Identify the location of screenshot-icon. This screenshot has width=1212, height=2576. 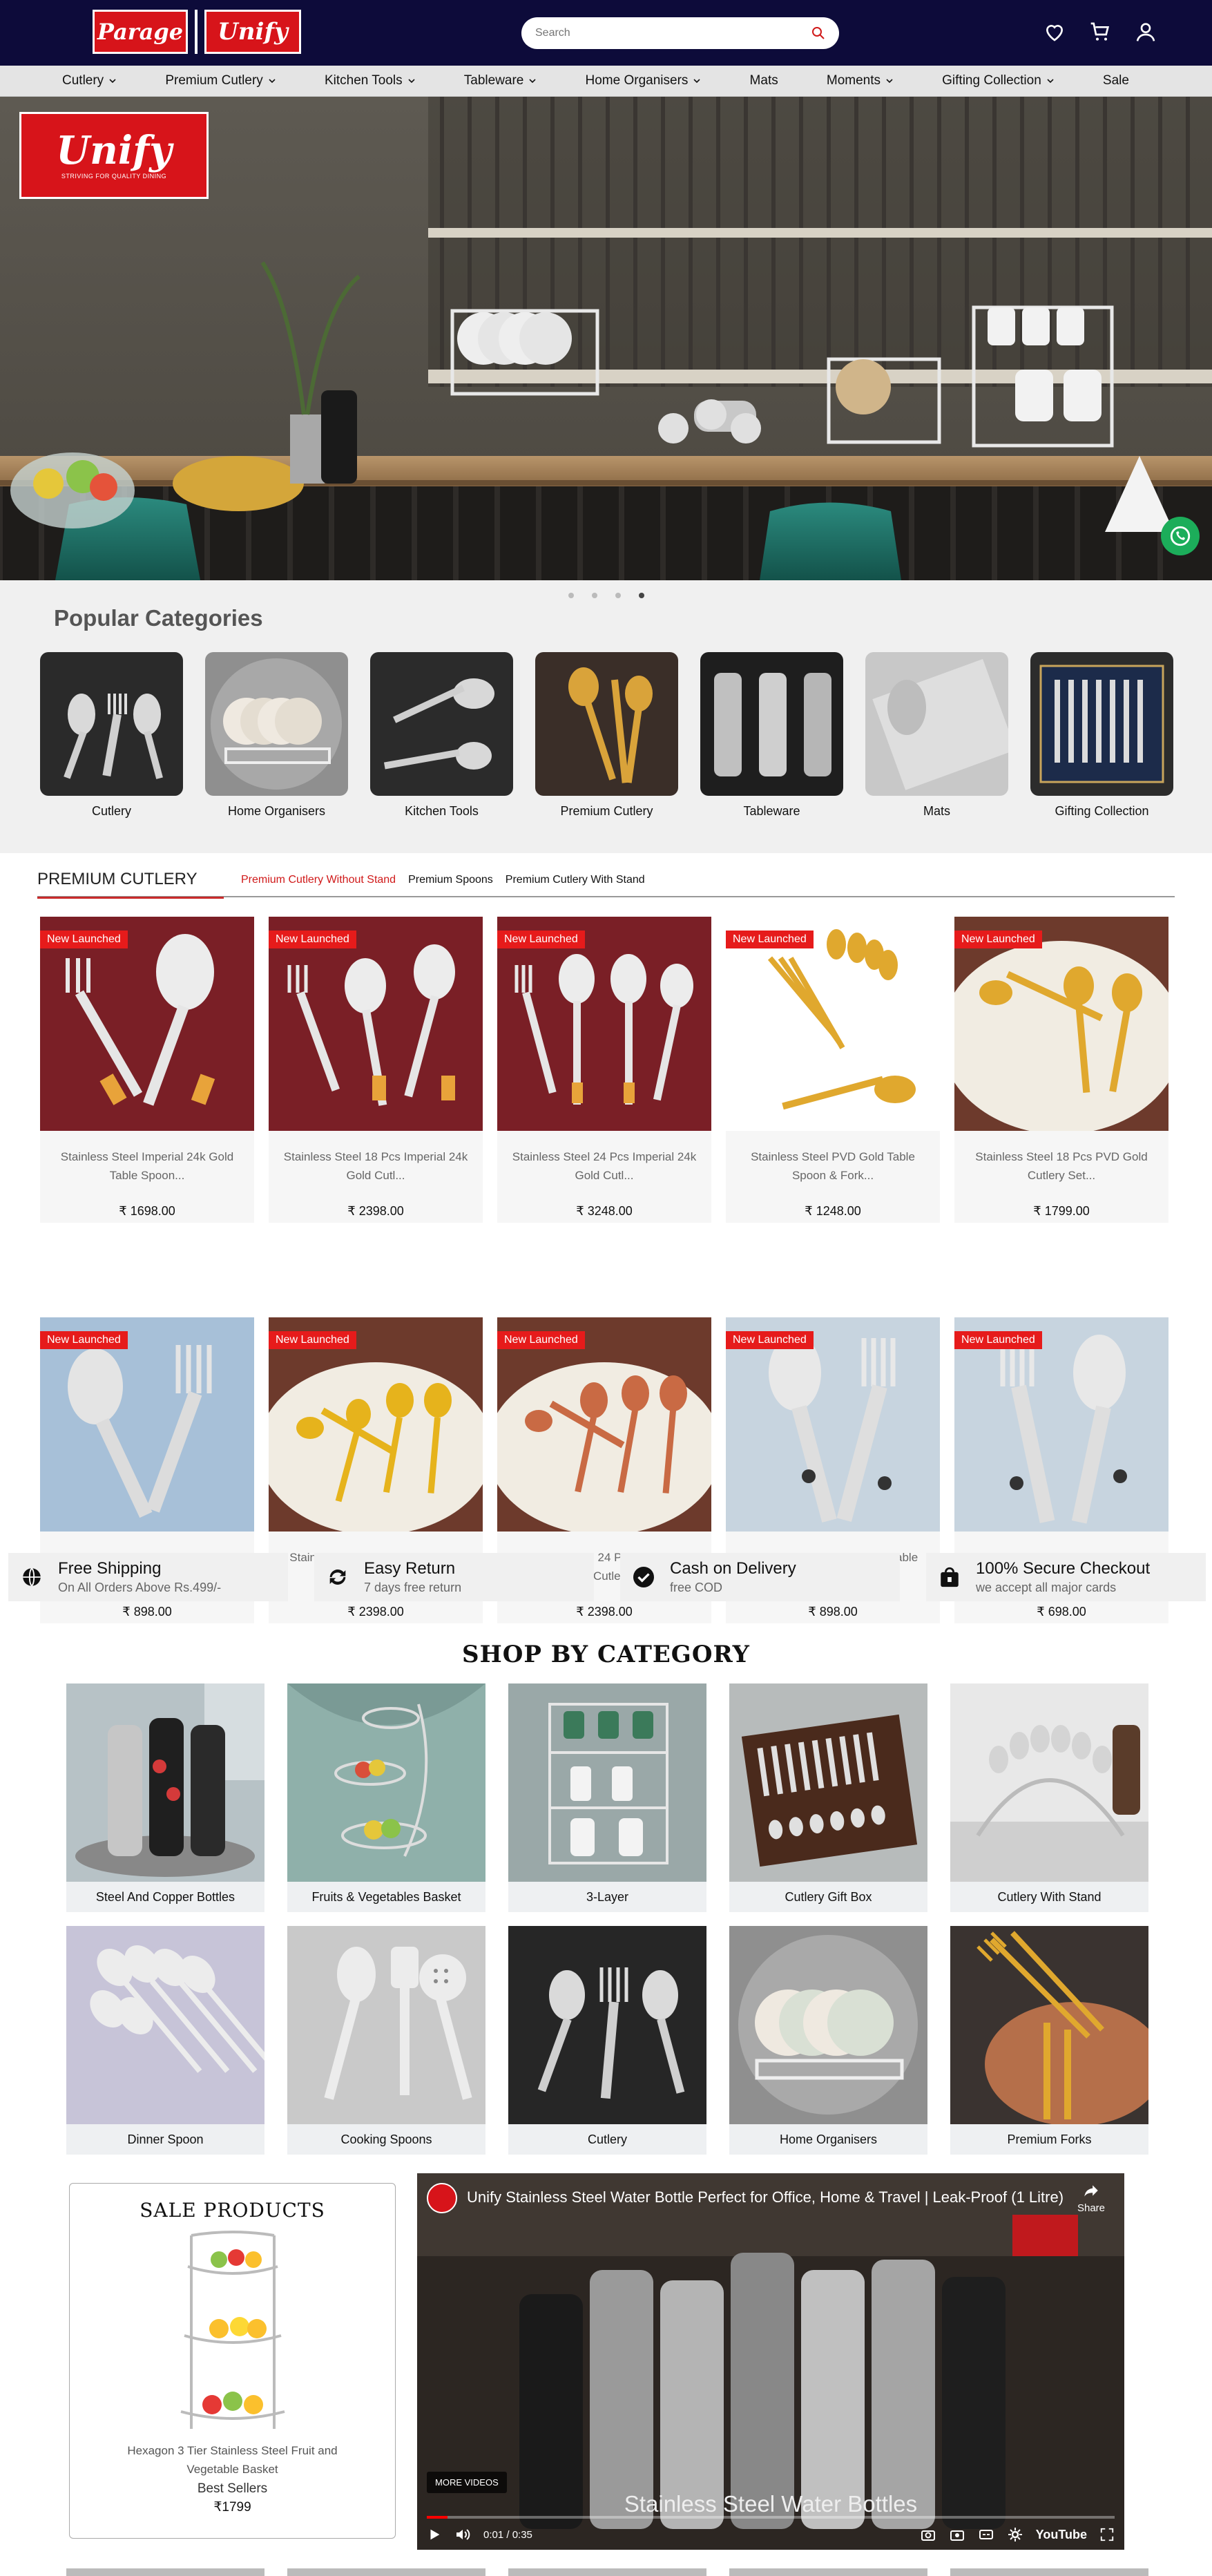
(957, 2534).